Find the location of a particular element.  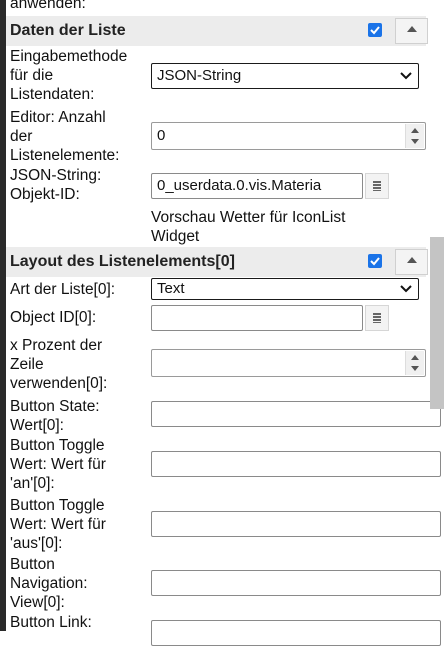

toggle-off-label: Button Toggle Wert: Wert für 'aus'[0]: is located at coordinates (58, 524).